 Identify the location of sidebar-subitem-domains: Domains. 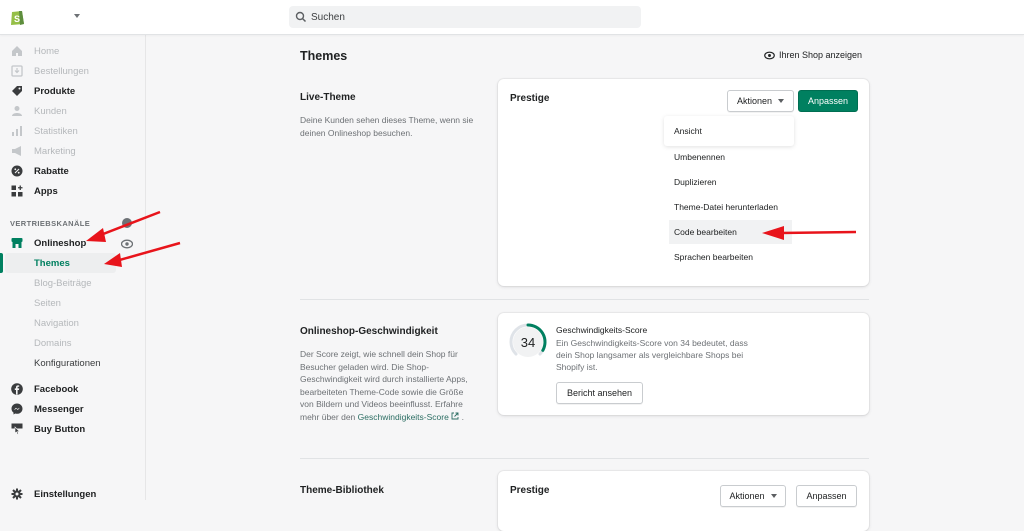
(73, 343).